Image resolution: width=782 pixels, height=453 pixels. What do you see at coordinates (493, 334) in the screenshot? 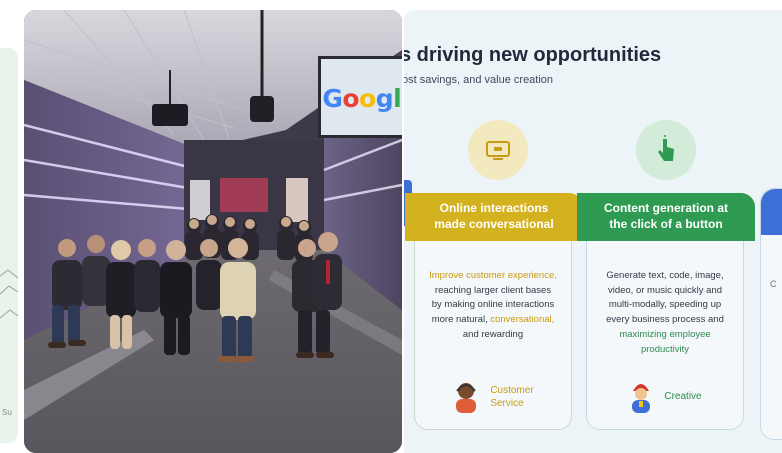
I see `body-text: and rewarding` at bounding box center [493, 334].